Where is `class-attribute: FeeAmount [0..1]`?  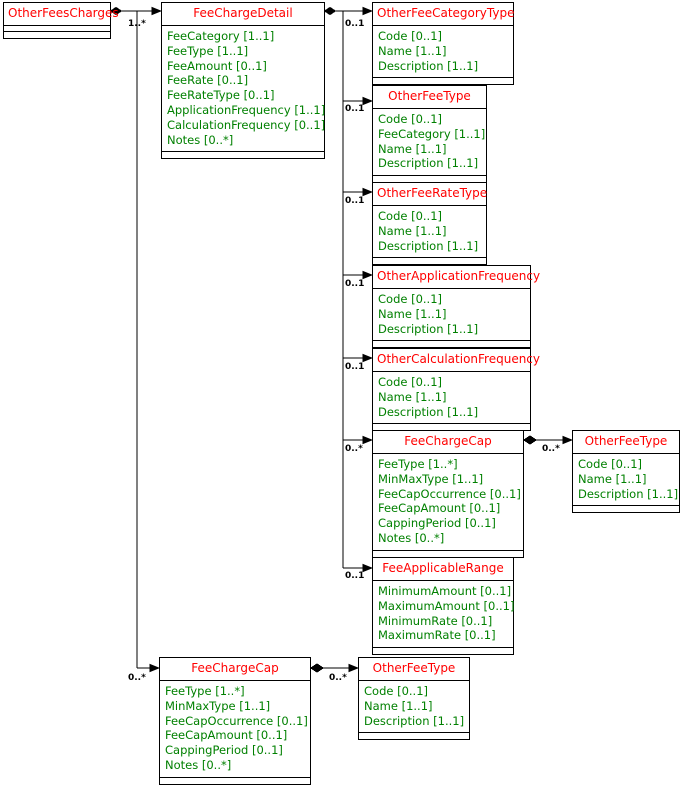 class-attribute: FeeAmount [0..1] is located at coordinates (217, 65).